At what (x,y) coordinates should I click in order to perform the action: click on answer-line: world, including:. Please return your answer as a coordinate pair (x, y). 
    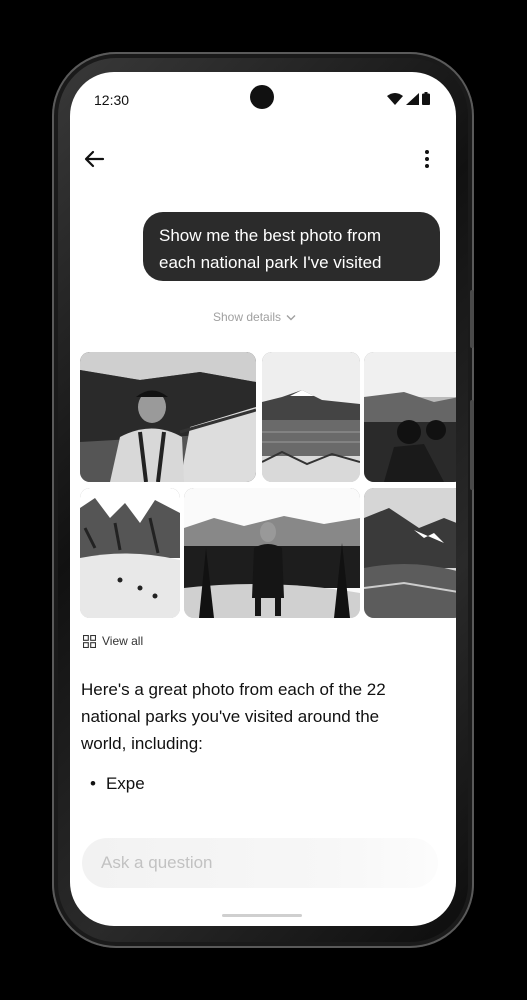
    Looking at the image, I should click on (142, 743).